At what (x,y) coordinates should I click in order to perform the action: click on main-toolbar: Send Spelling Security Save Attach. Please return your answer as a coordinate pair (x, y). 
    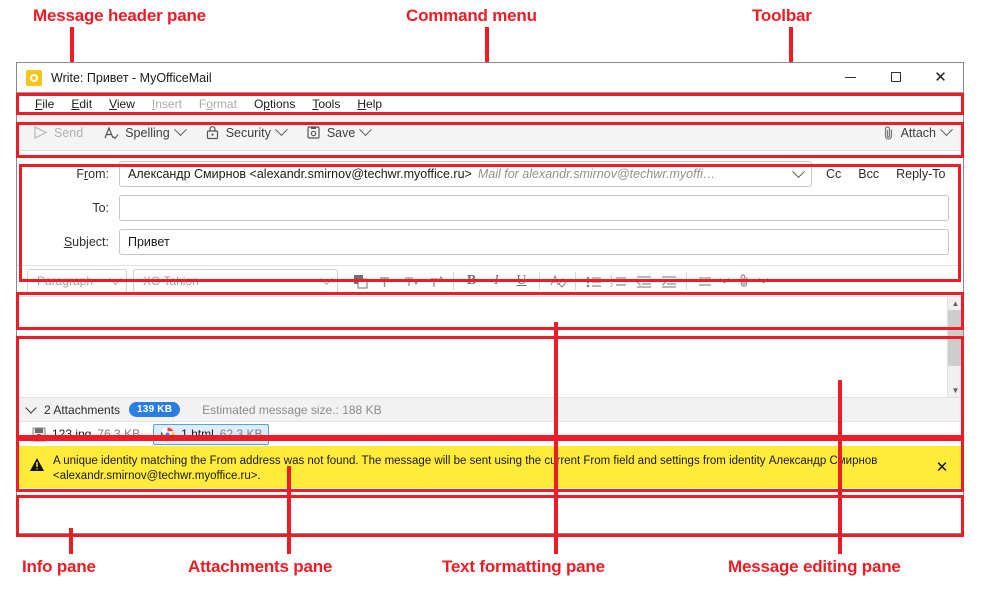
    Looking at the image, I should click on (490, 133).